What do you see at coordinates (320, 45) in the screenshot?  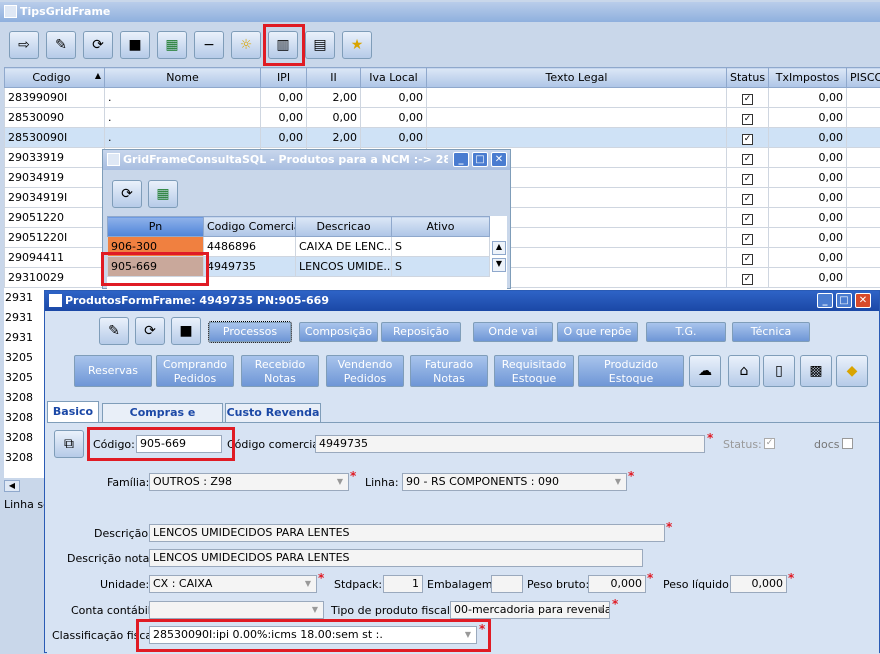 I see `report-icon: ▤` at bounding box center [320, 45].